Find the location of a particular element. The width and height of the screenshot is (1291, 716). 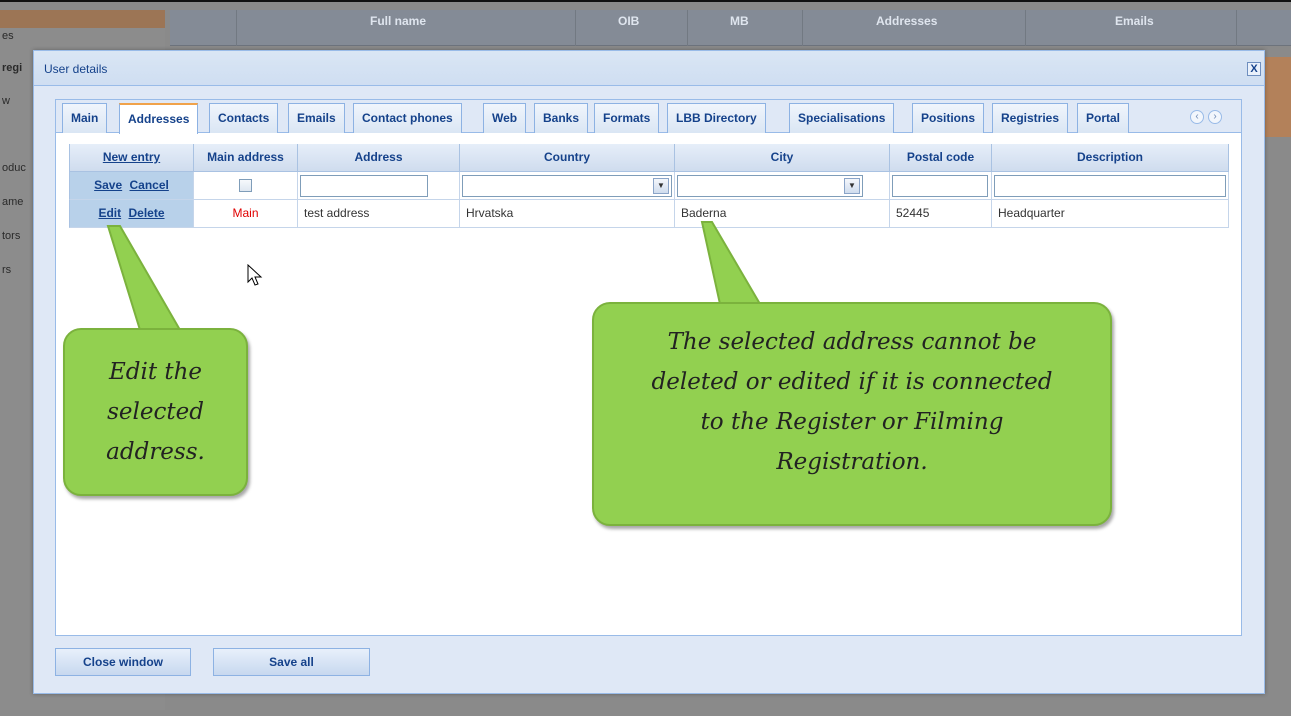

callout-line: Edit the is located at coordinates (155, 372).